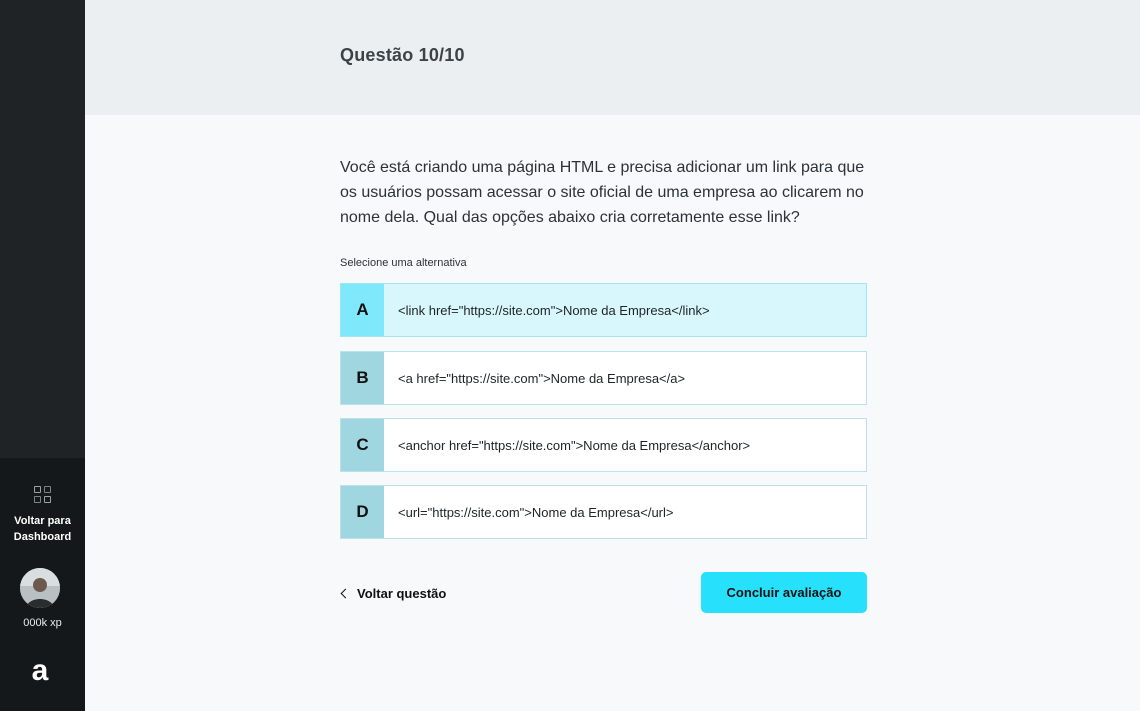  Describe the element at coordinates (42, 623) in the screenshot. I see `xp-counter: 000k xp` at that location.